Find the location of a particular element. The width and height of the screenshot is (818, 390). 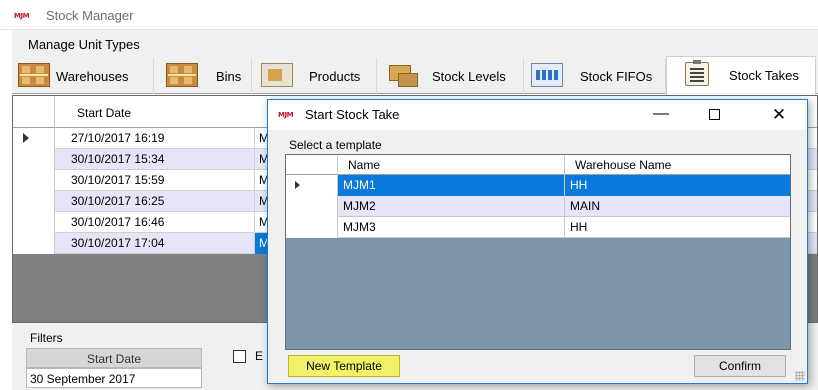

column-header-warehouse-name: Warehouse Name is located at coordinates (677, 165).